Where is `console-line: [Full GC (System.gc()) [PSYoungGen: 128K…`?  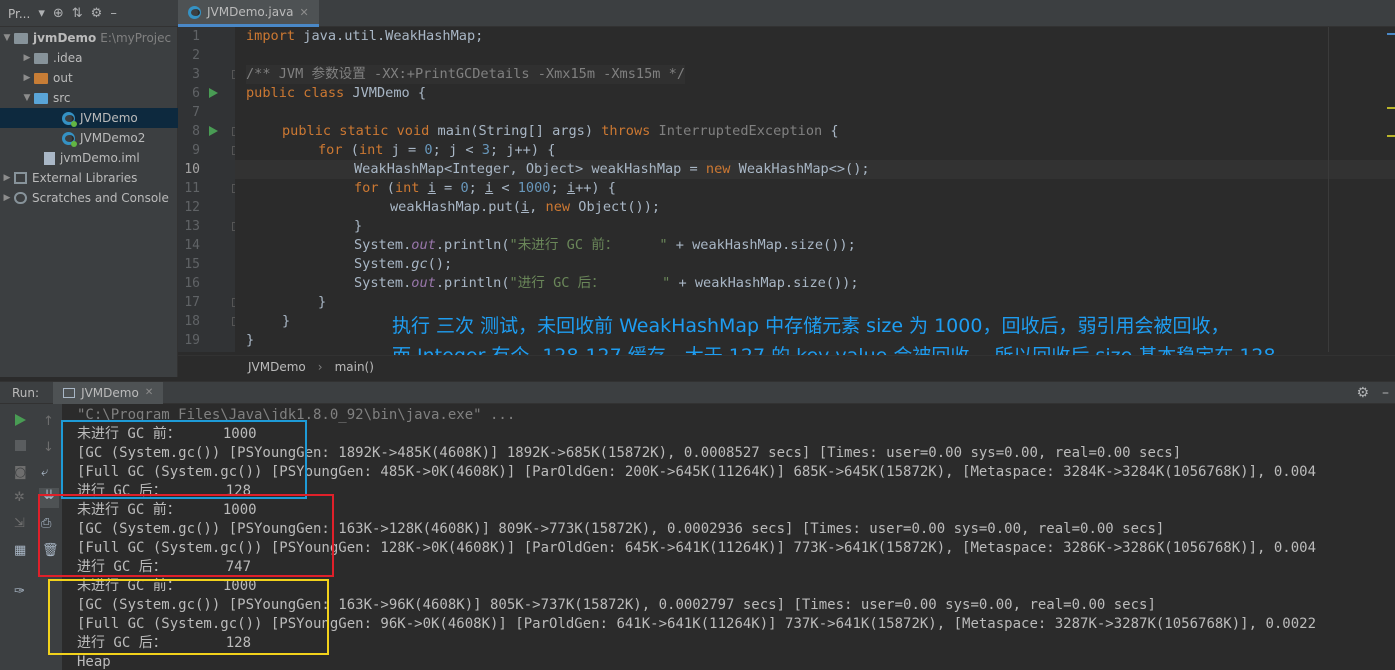 console-line: [Full GC (System.gc()) [PSYoungGen: 128K… is located at coordinates (697, 548).